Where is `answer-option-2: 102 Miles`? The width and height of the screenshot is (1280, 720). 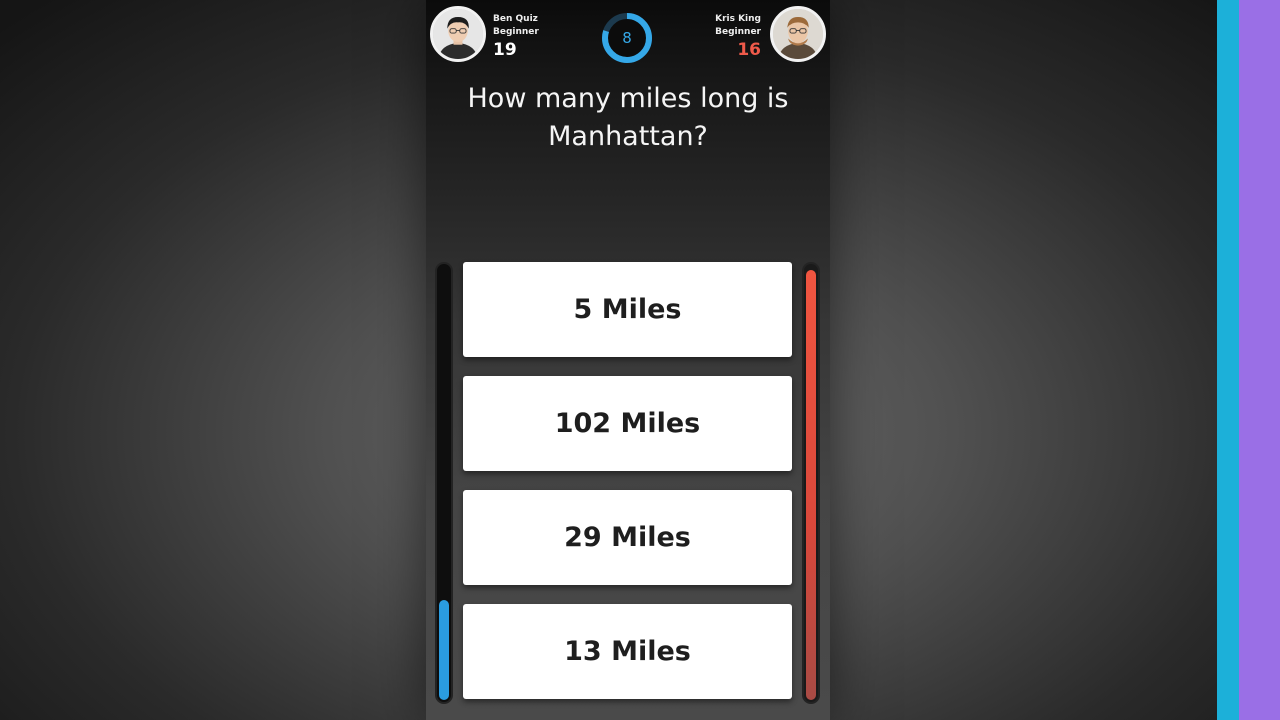
answer-option-2: 102 Miles is located at coordinates (627, 423).